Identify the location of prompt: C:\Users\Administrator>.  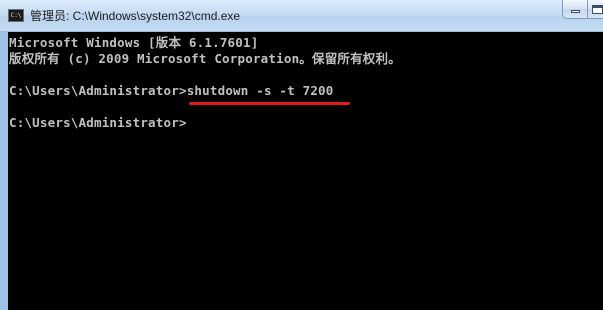
(98, 90).